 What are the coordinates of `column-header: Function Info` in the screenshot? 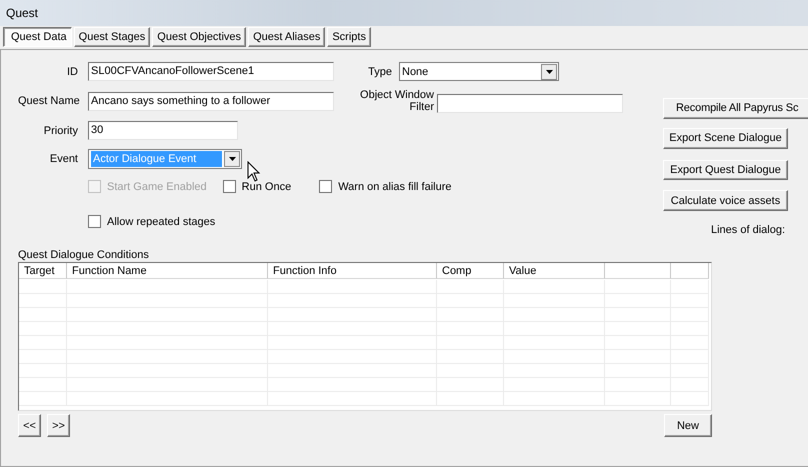 It's located at (352, 271).